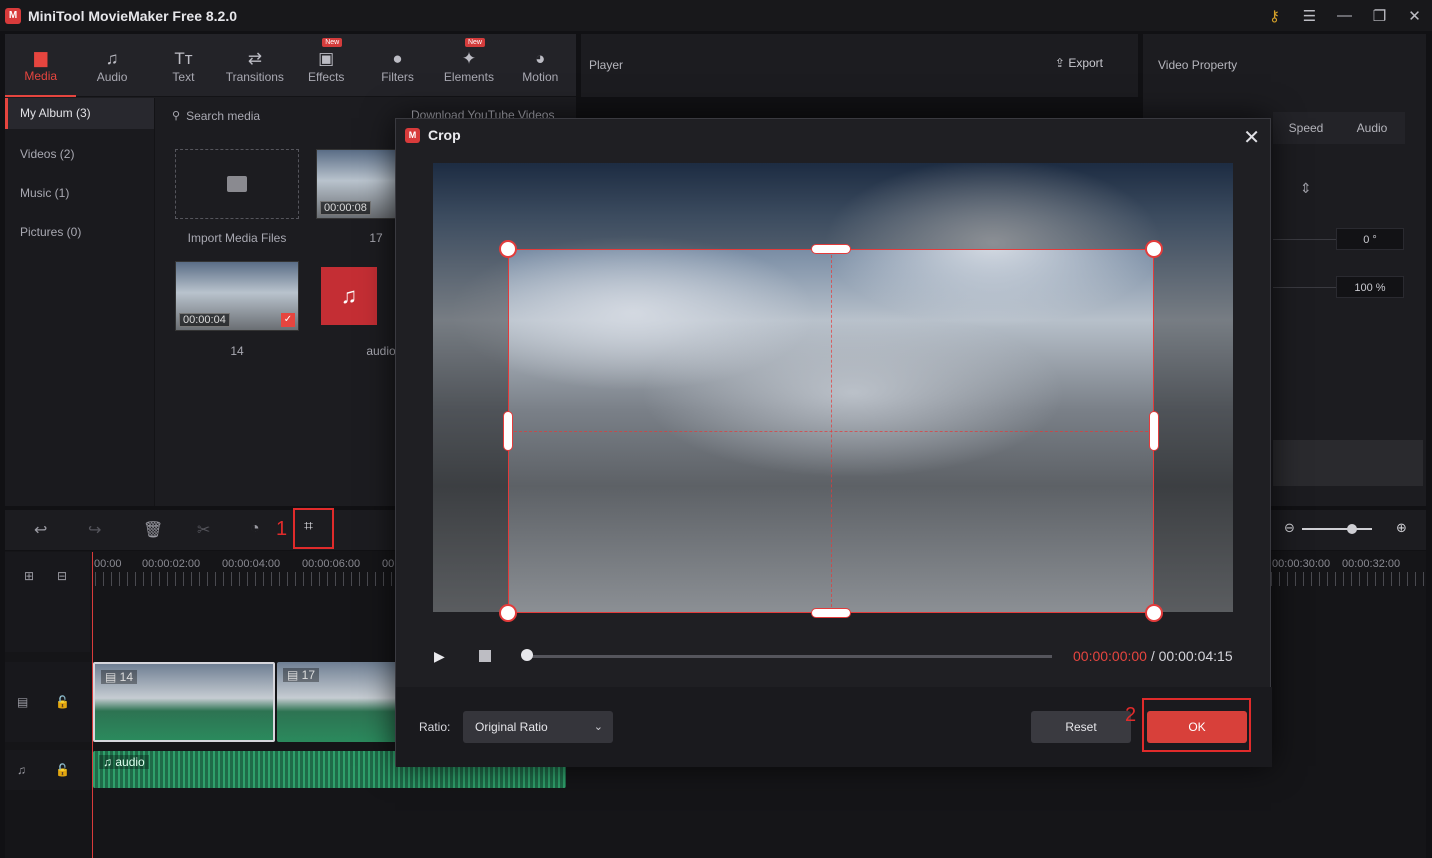  Describe the element at coordinates (1337, 529) in the screenshot. I see `zoom-track` at that location.